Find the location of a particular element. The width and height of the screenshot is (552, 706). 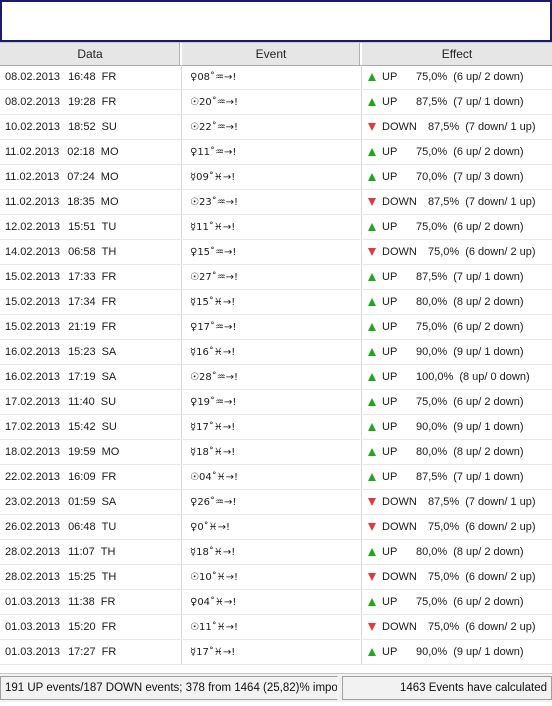

cell-date: 26.02.2013 06:48 TU is located at coordinates (91, 527).